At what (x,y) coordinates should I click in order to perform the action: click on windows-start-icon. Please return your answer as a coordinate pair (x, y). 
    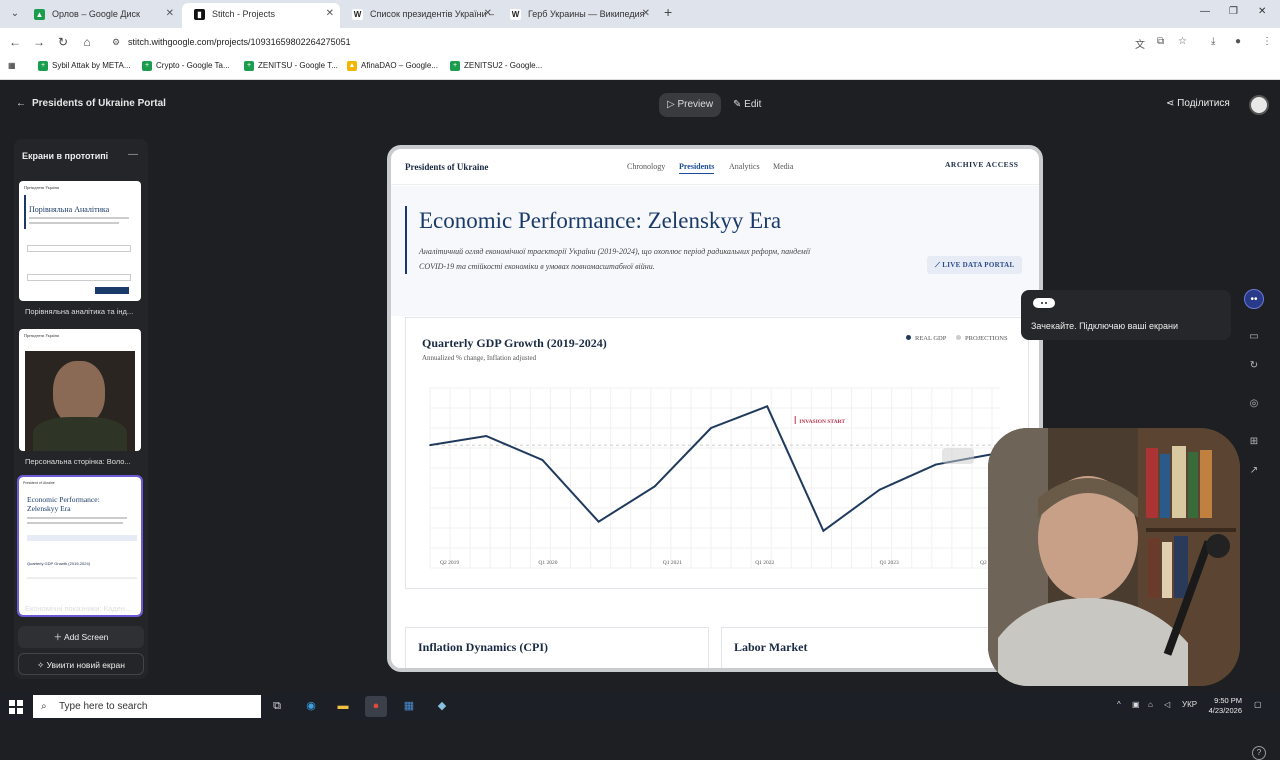
    Looking at the image, I should click on (16, 707).